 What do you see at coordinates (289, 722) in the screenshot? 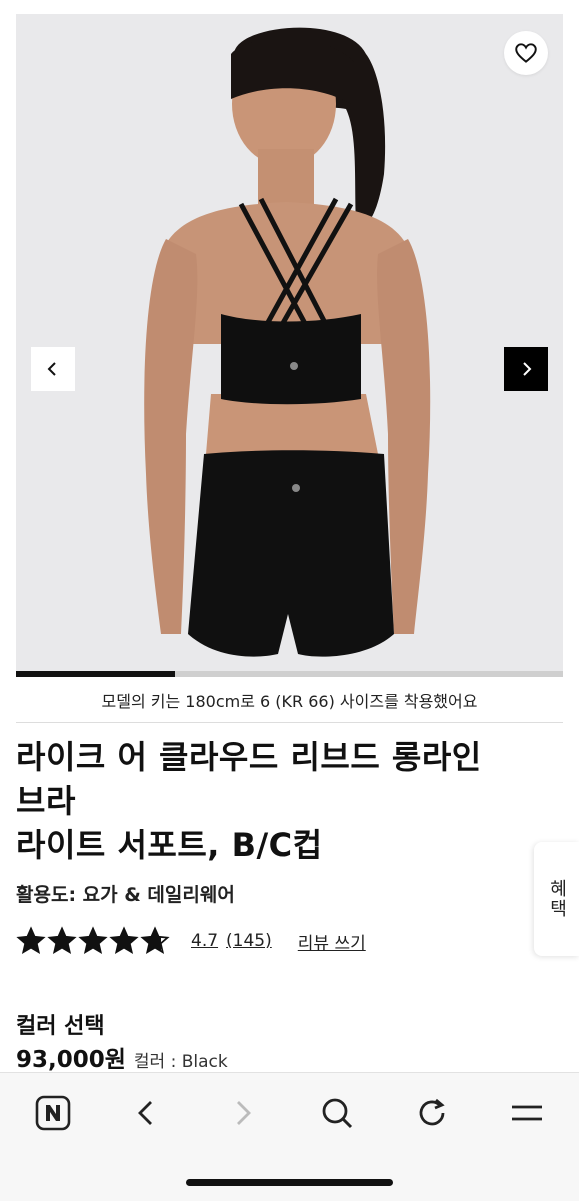
I see `divider` at bounding box center [289, 722].